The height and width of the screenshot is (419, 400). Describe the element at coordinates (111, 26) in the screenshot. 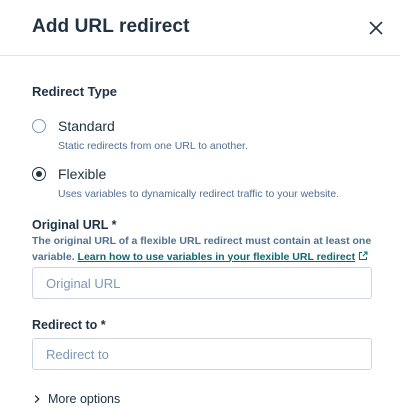

I see `panel-title: Add URL redirect` at that location.